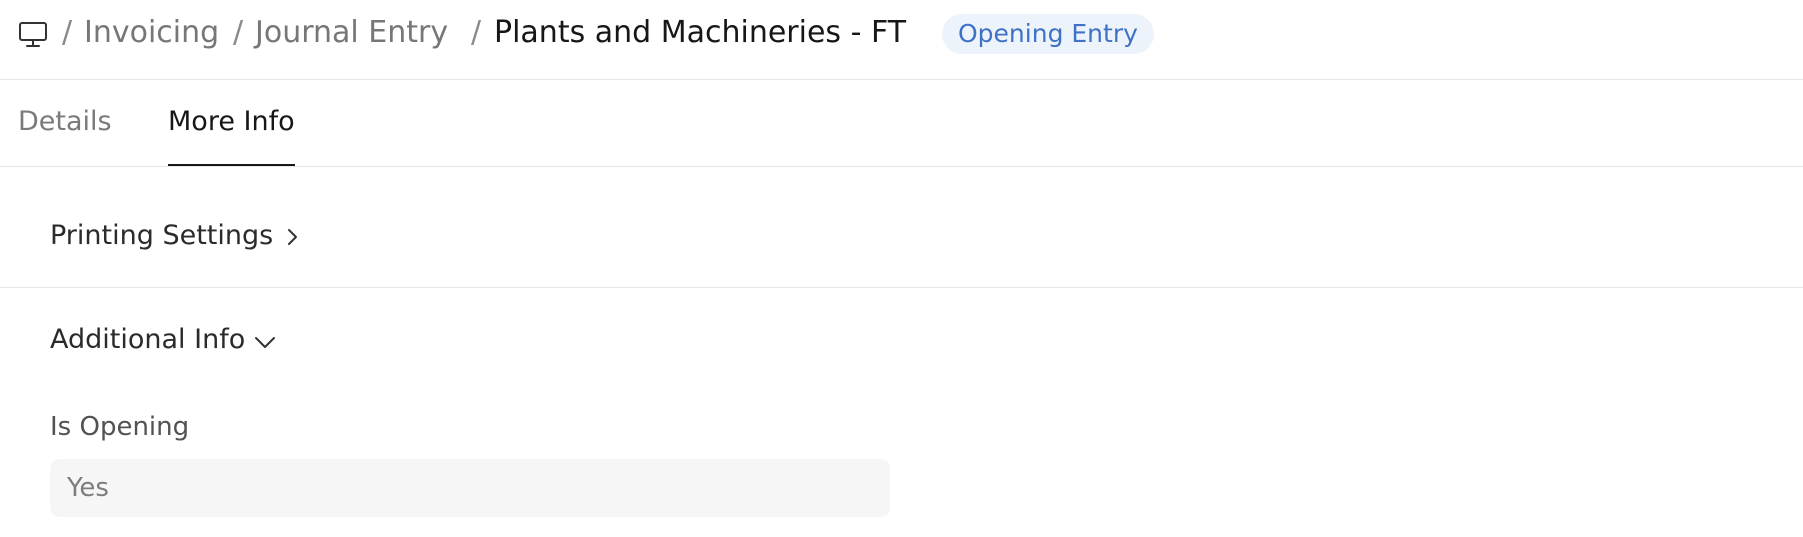  What do you see at coordinates (470, 488) in the screenshot?
I see `is-opening-field: Yes` at bounding box center [470, 488].